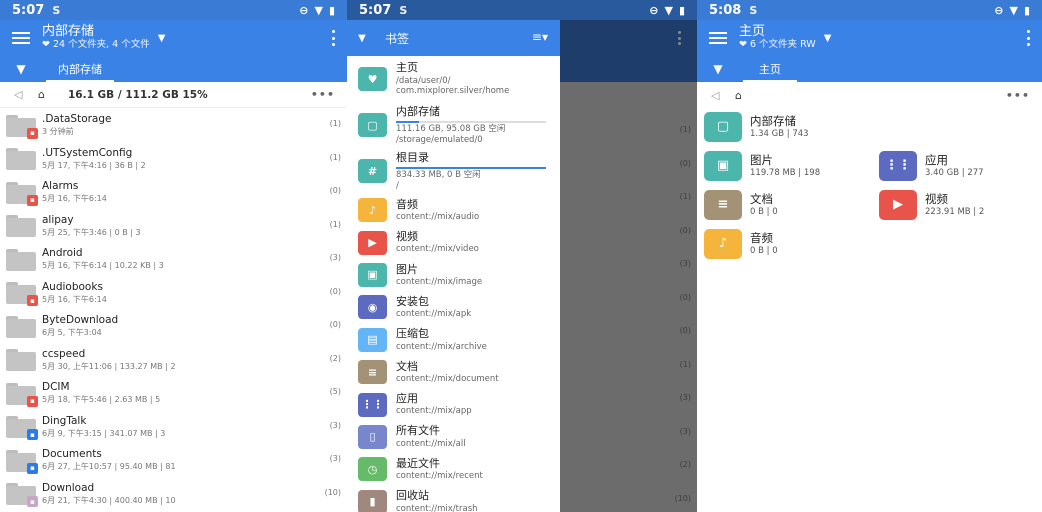 The height and width of the screenshot is (512, 1042). What do you see at coordinates (770, 69) in the screenshot?
I see `tab-home: 主页` at bounding box center [770, 69].